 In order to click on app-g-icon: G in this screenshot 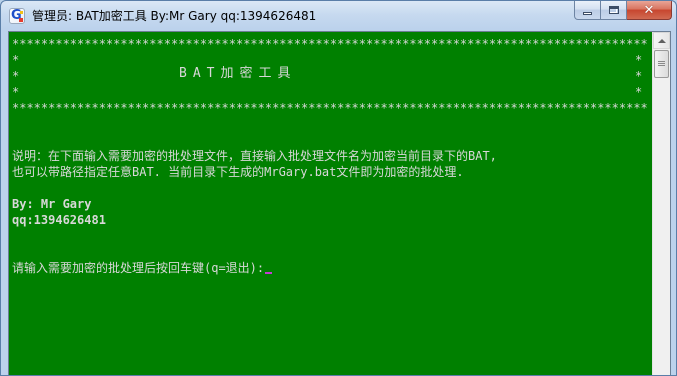, I will do `click(17, 16)`.